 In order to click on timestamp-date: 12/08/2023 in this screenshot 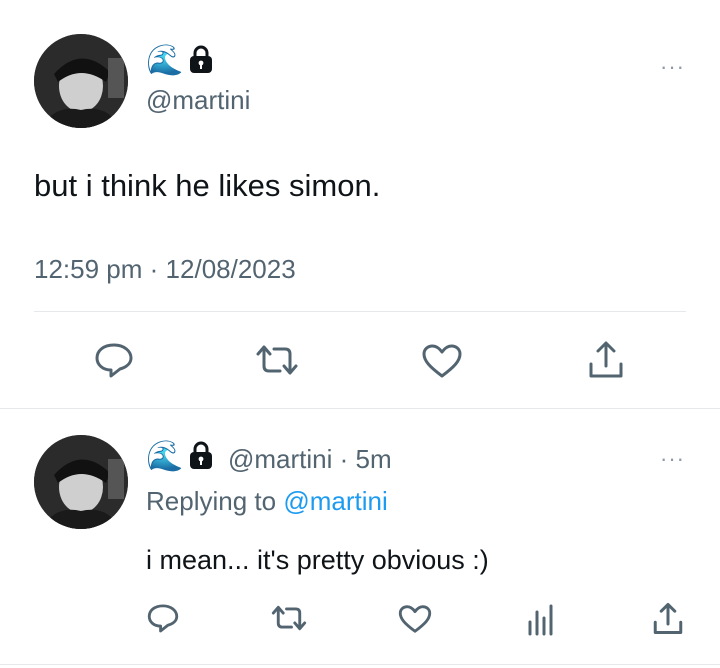, I will do `click(230, 269)`.